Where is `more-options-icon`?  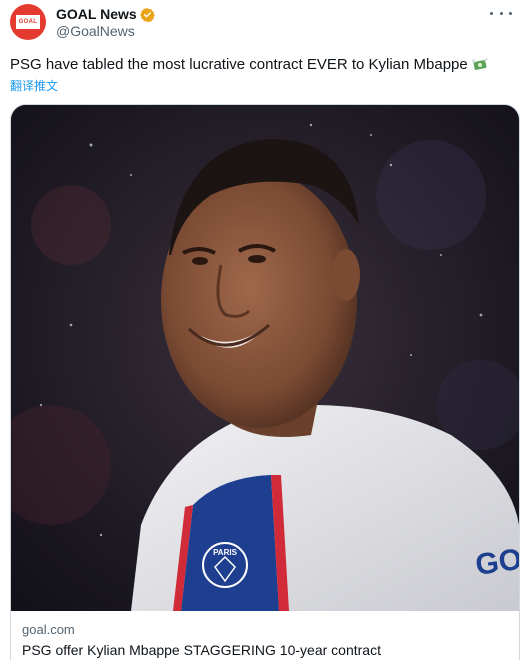
more-options-icon is located at coordinates (501, 13).